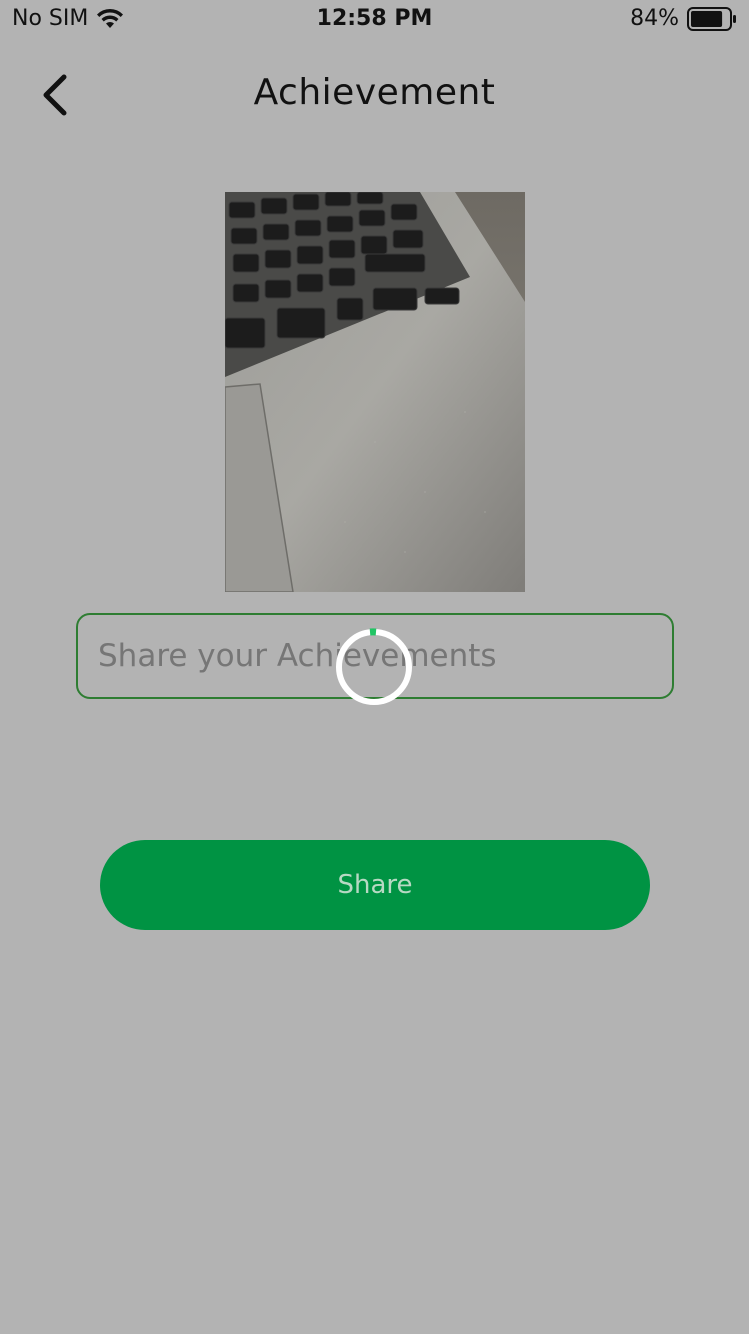 The width and height of the screenshot is (749, 1334). Describe the element at coordinates (683, 18) in the screenshot. I see `battery-group: 84%` at that location.